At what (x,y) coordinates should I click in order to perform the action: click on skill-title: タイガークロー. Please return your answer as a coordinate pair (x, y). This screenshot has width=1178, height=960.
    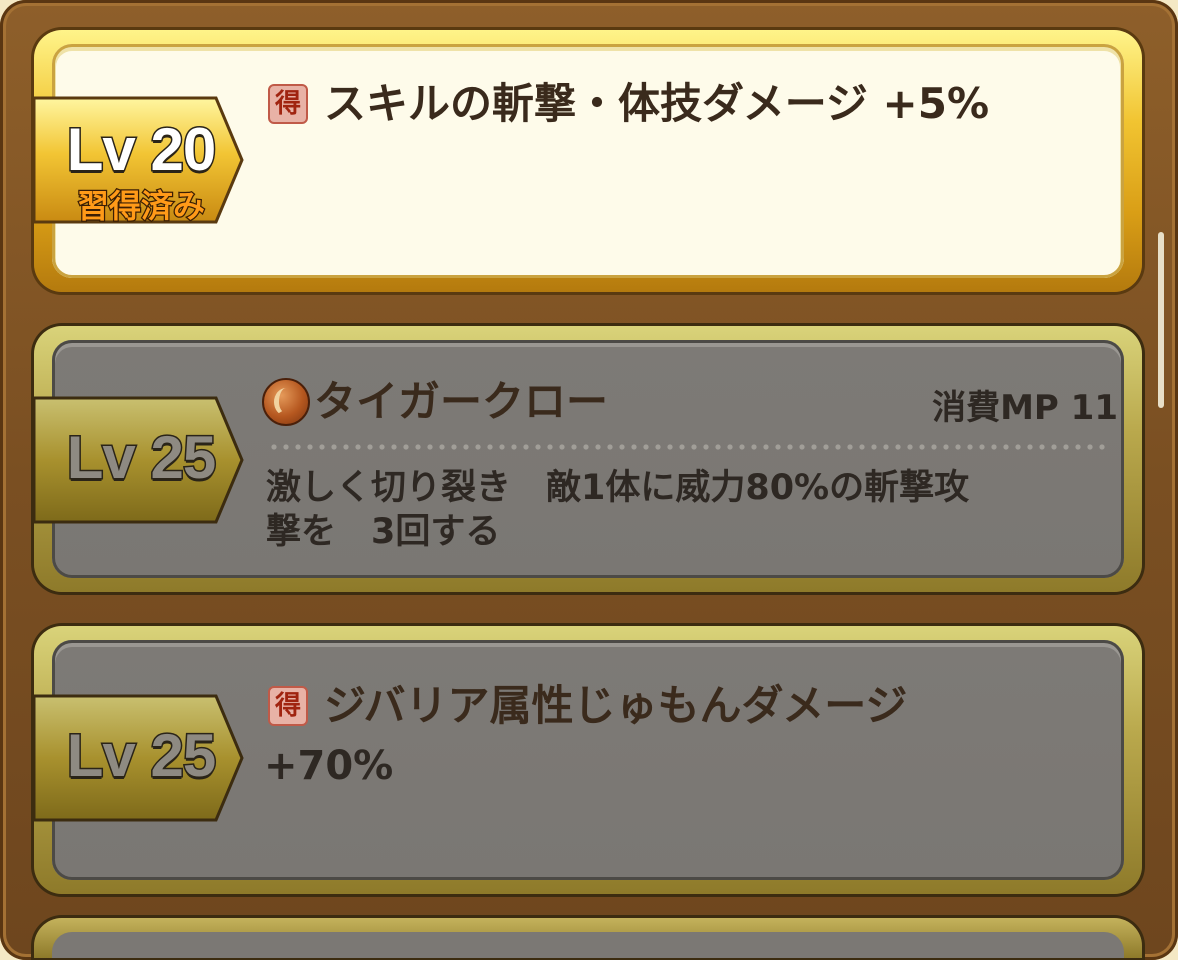
    Looking at the image, I should click on (461, 401).